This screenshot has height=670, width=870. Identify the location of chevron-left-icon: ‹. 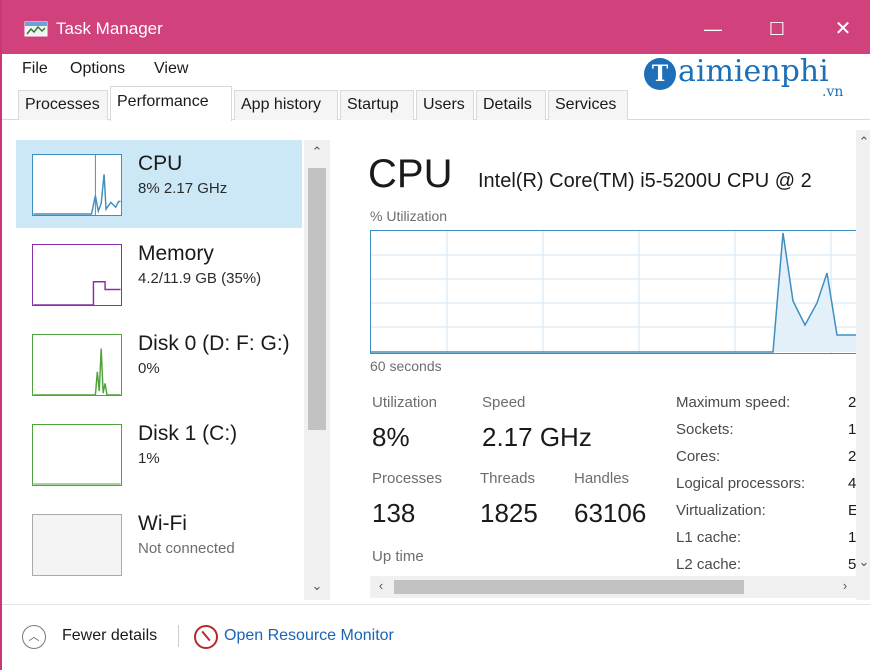
(381, 585).